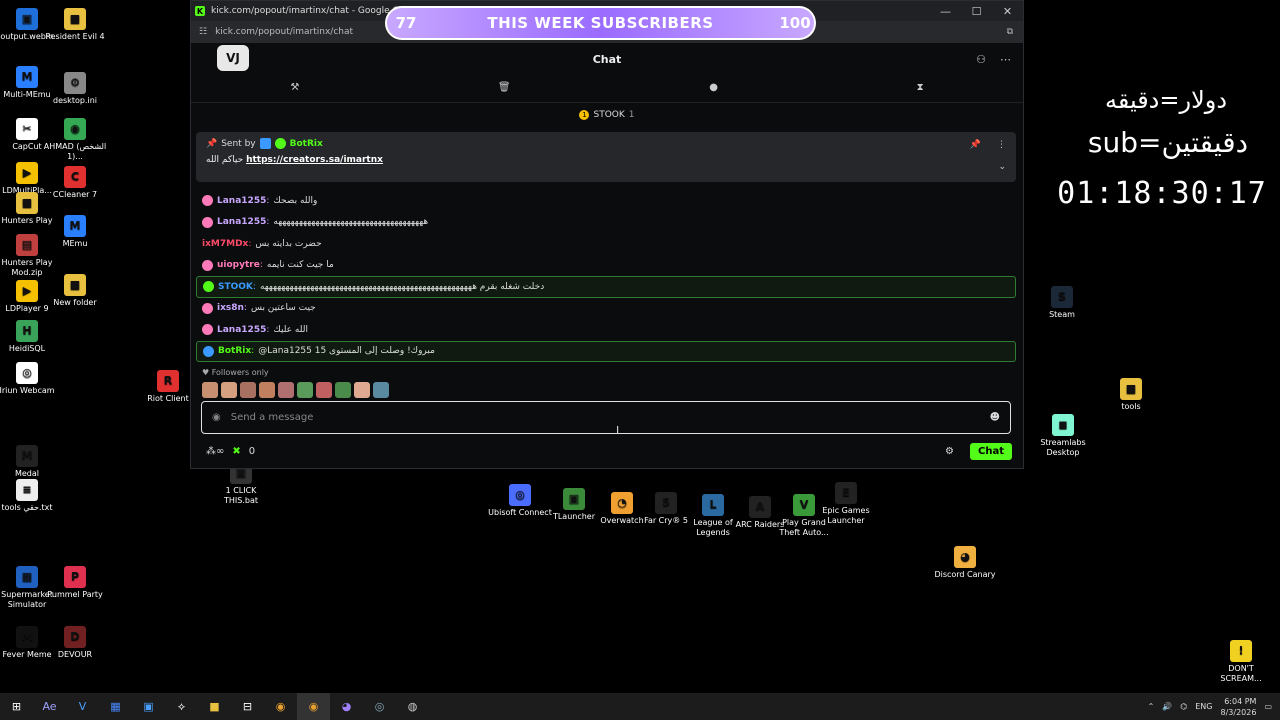 The width and height of the screenshot is (1280, 720). I want to click on top-gifter-bar: 1 STOOK 1, so click(607, 115).